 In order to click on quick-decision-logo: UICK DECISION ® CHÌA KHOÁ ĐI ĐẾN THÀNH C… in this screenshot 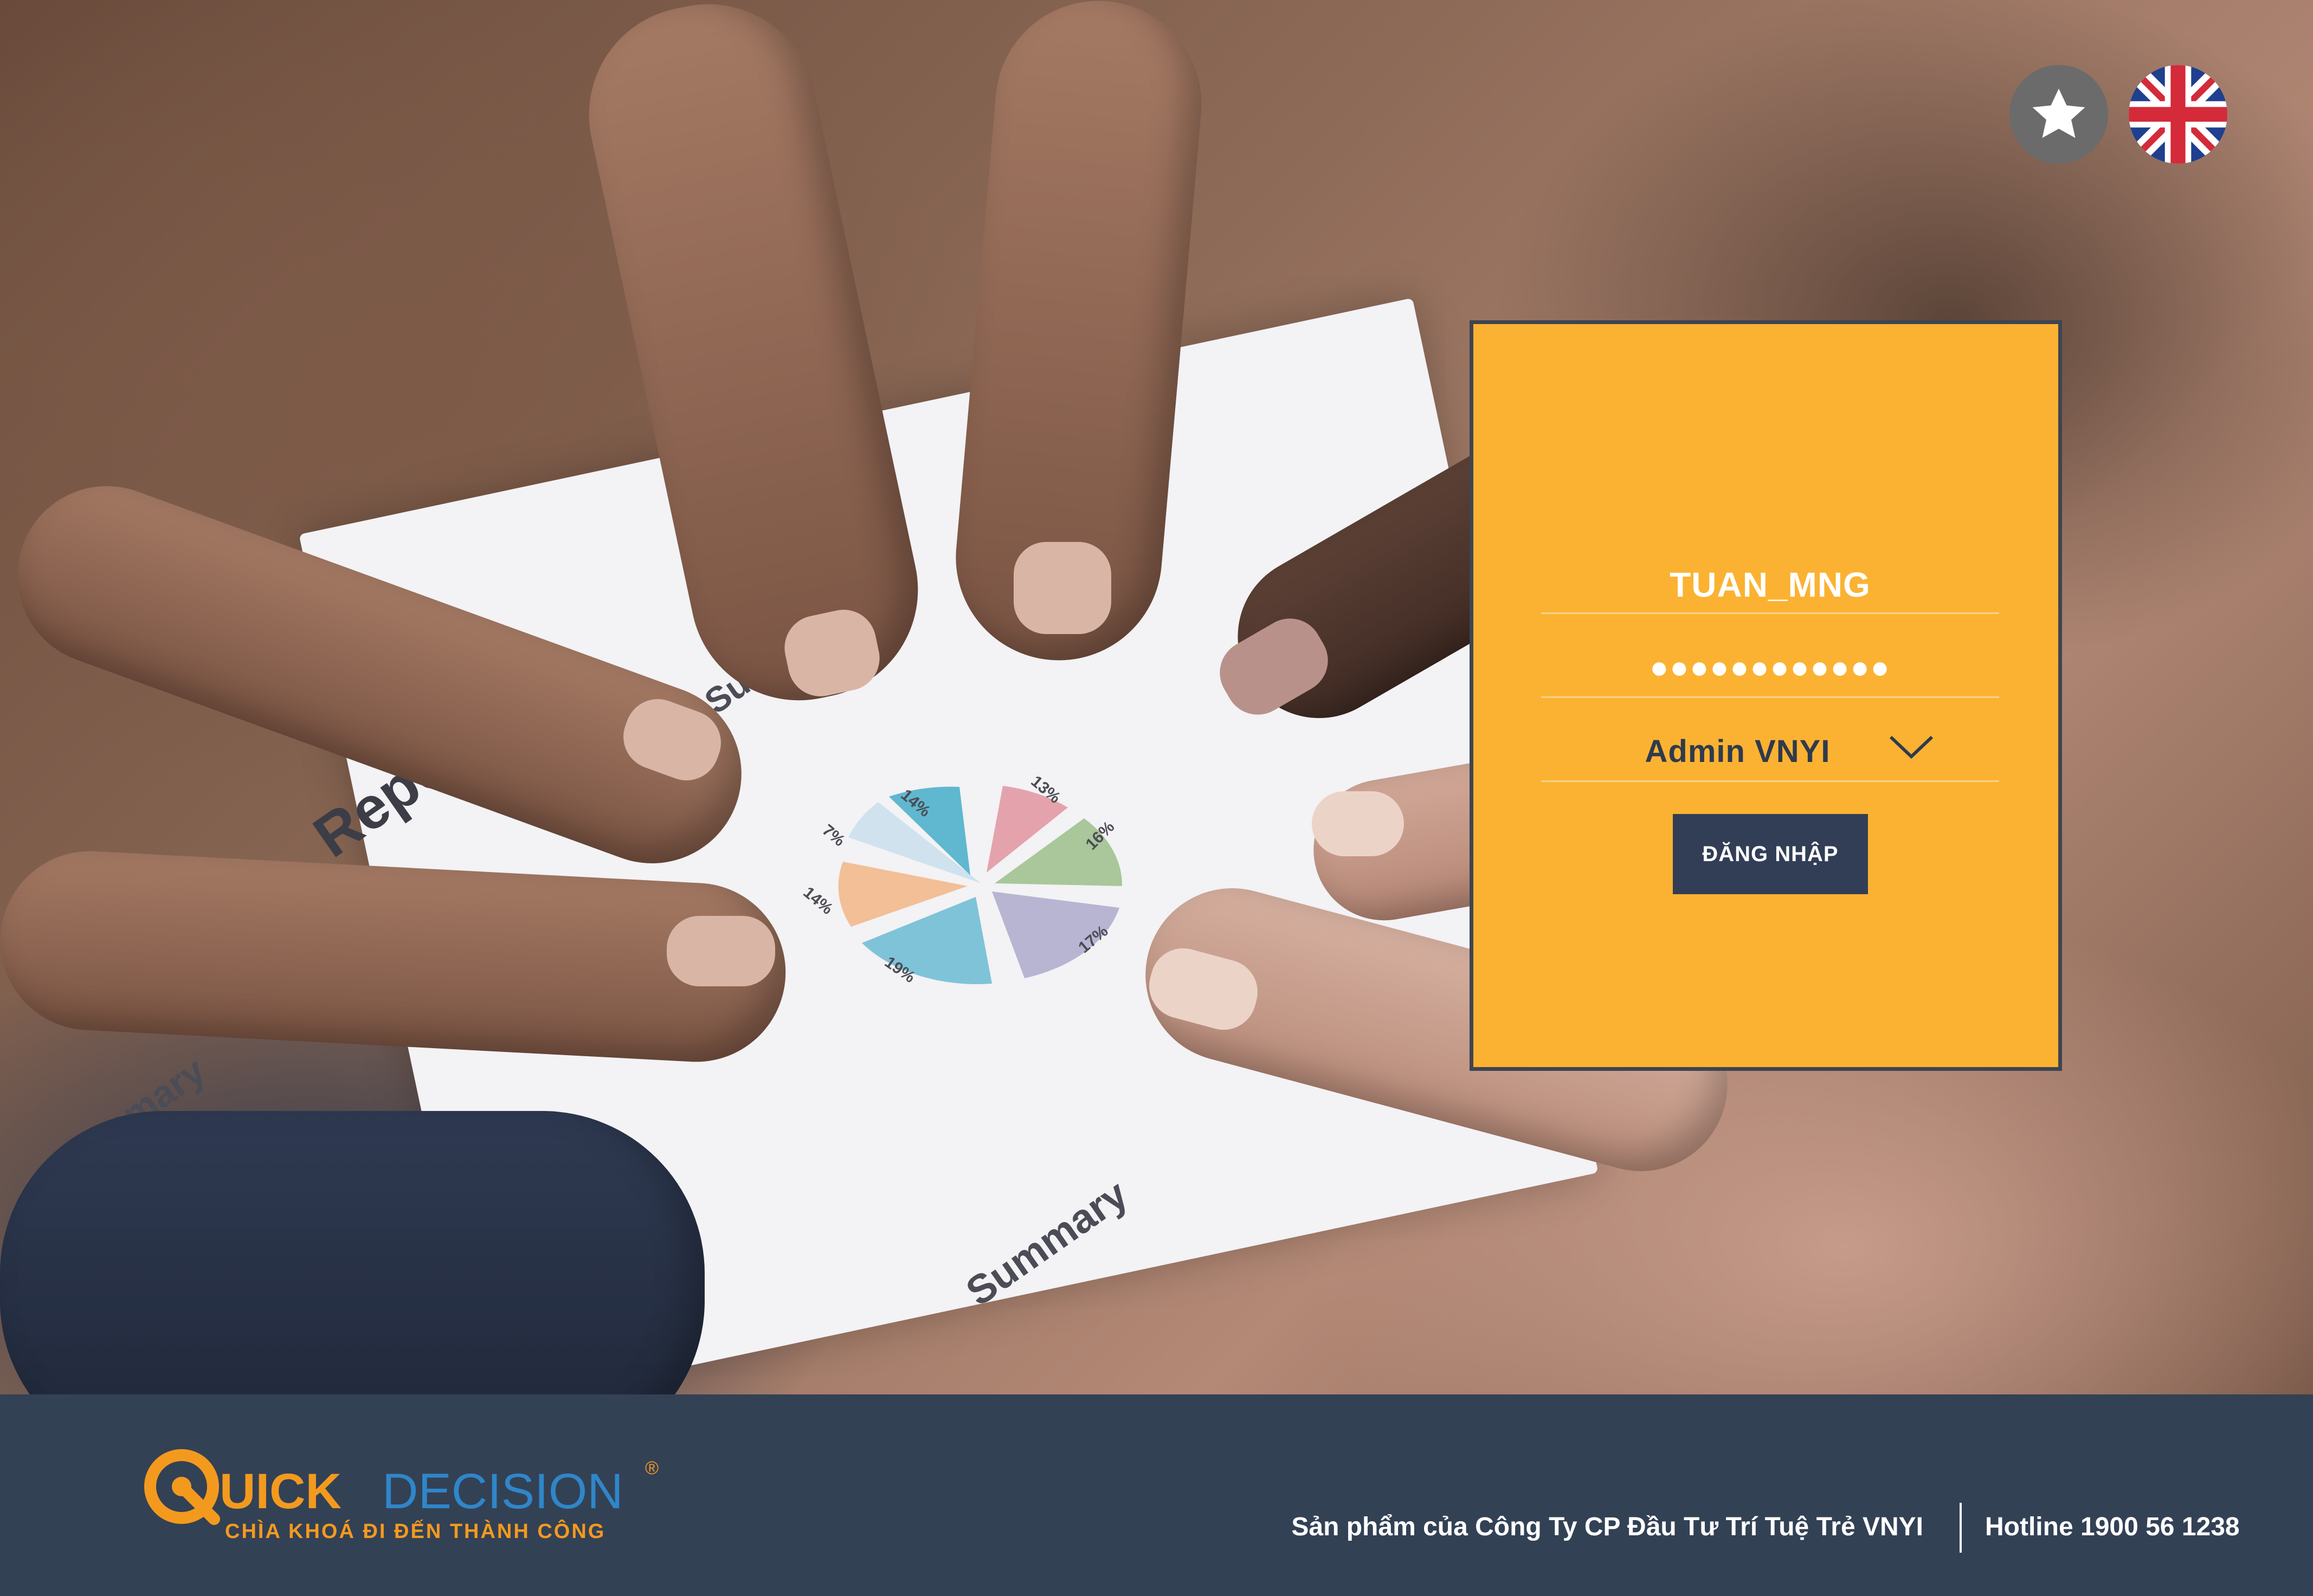, I will do `click(401, 1496)`.